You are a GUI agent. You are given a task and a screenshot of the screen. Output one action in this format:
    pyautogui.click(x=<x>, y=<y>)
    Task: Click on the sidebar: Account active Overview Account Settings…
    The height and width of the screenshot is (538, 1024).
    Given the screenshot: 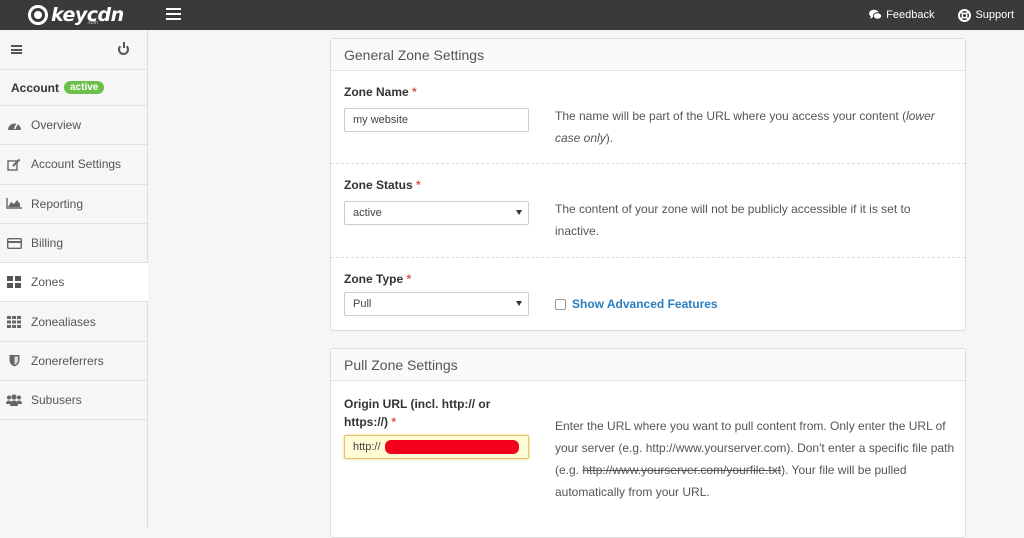 What is the action you would take?
    pyautogui.click(x=74, y=279)
    